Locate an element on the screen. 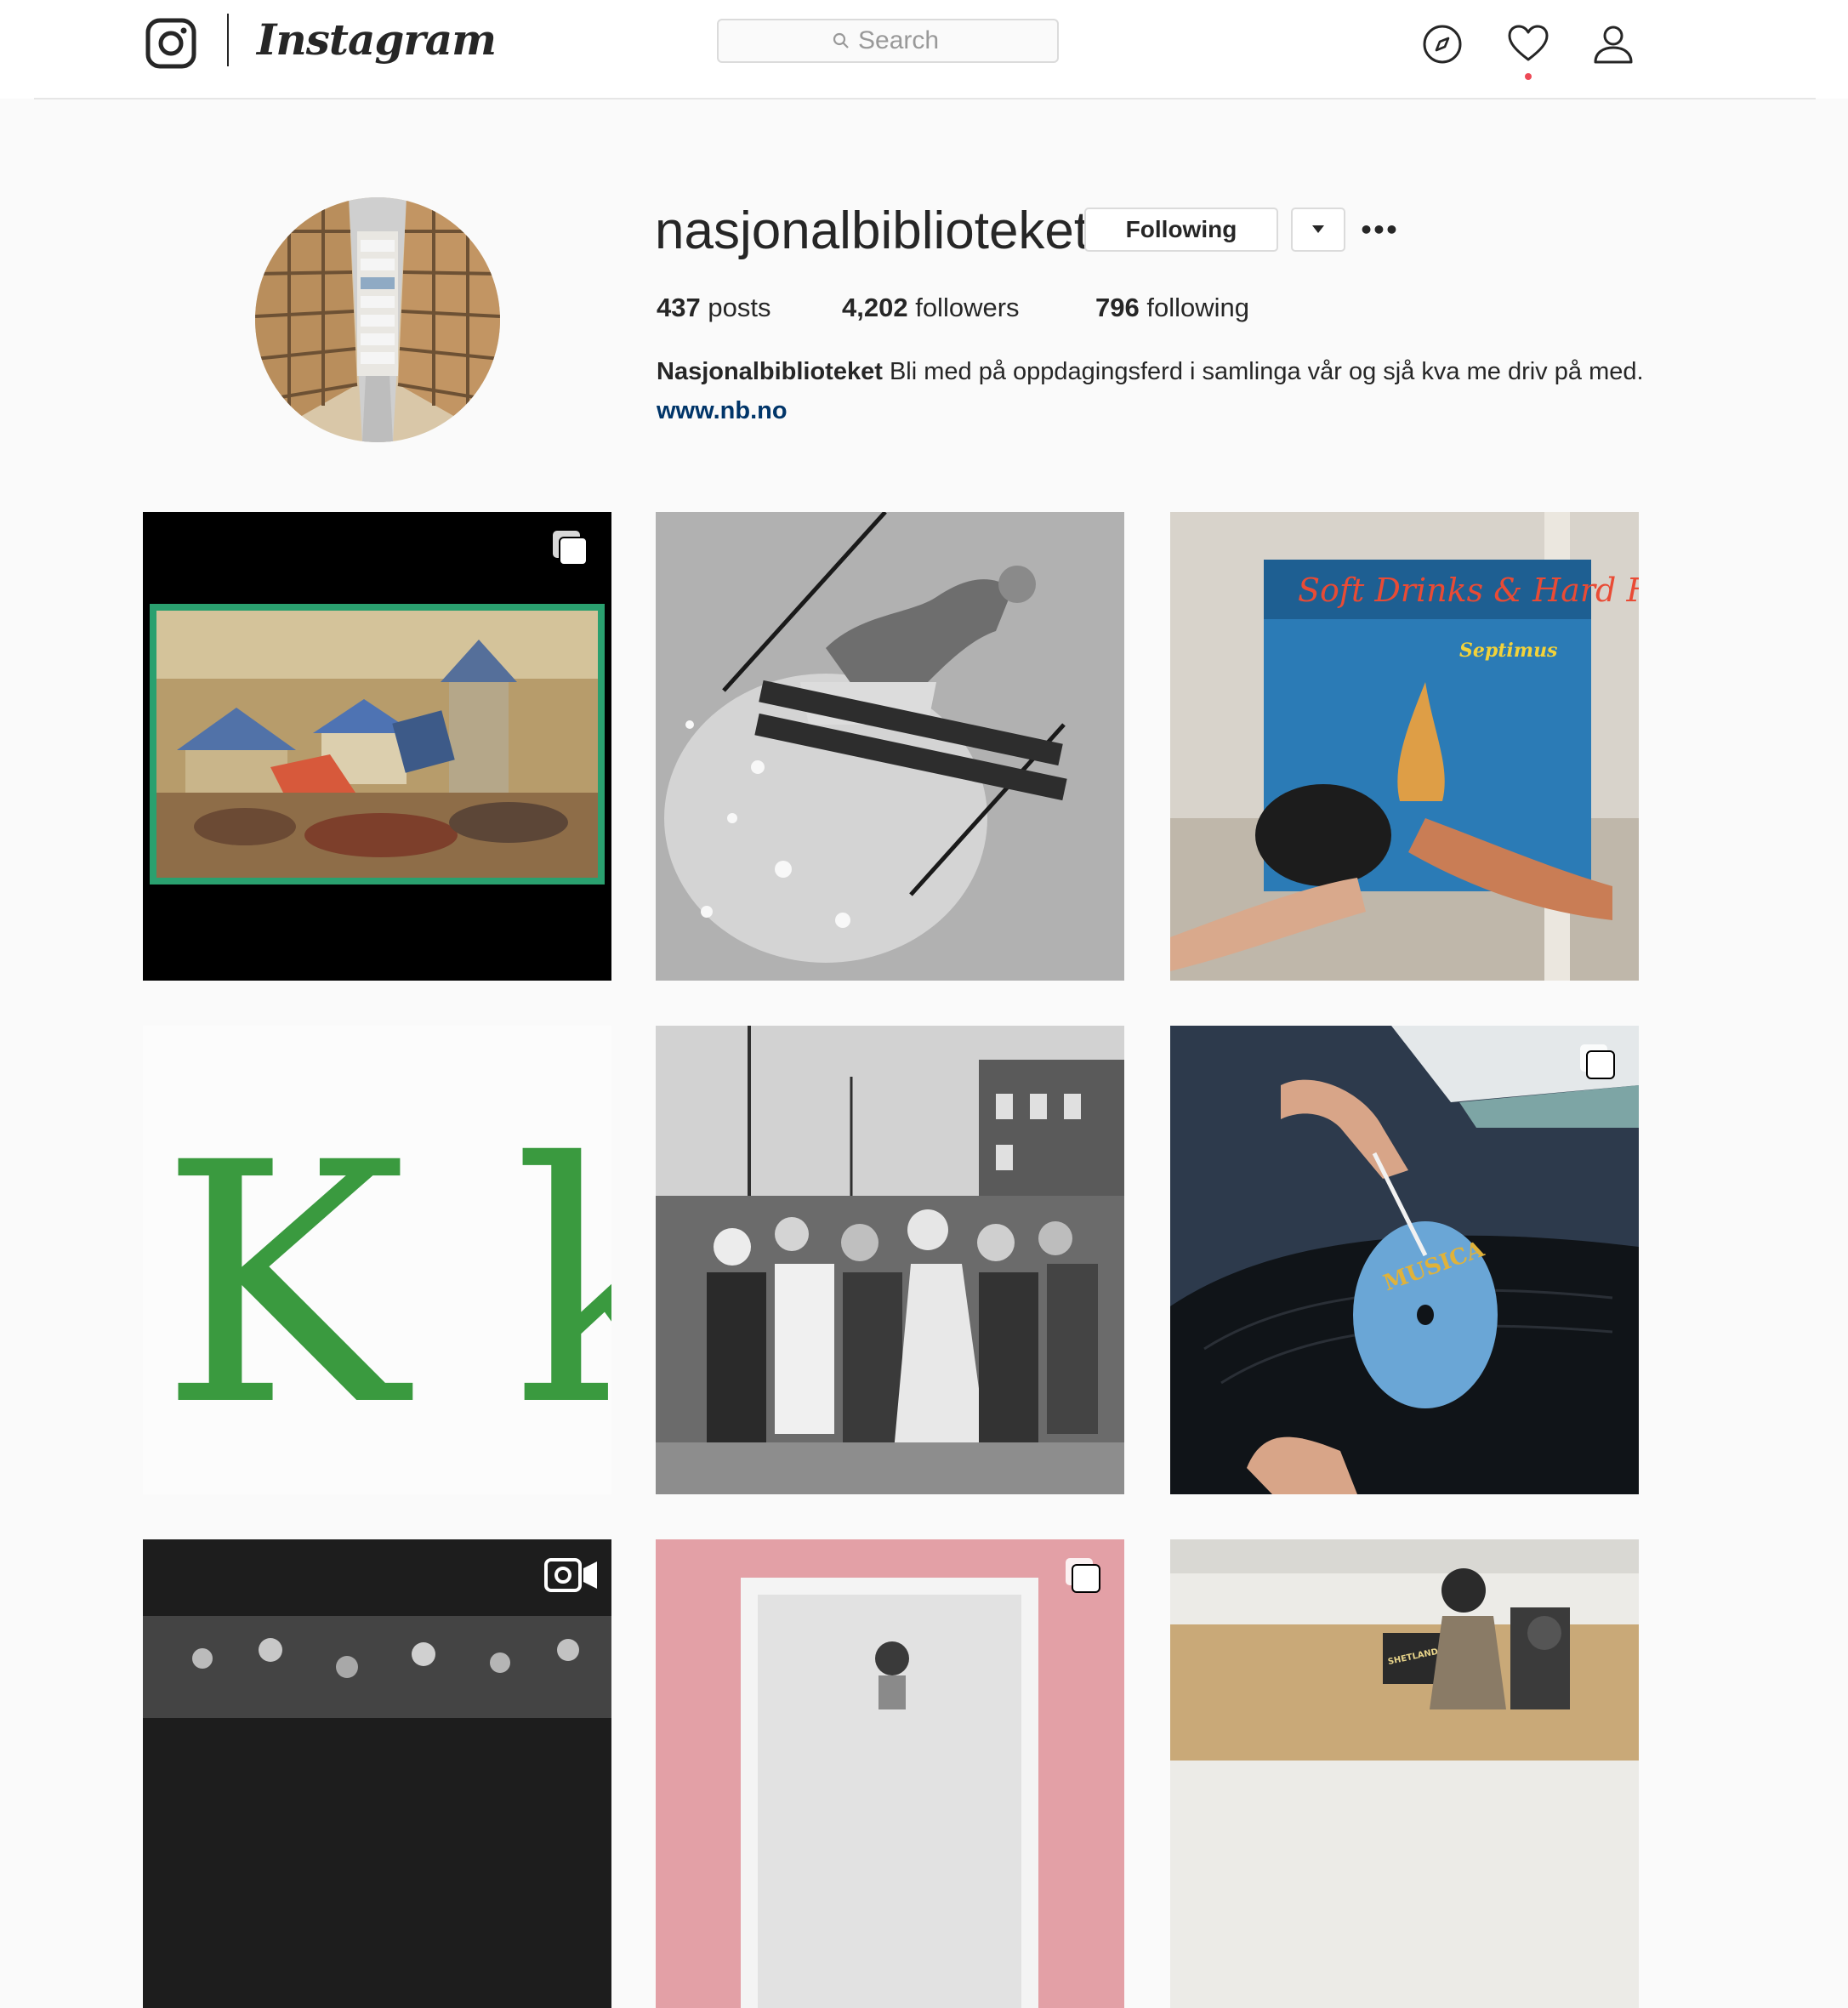  following-button: Following is located at coordinates (1181, 230).